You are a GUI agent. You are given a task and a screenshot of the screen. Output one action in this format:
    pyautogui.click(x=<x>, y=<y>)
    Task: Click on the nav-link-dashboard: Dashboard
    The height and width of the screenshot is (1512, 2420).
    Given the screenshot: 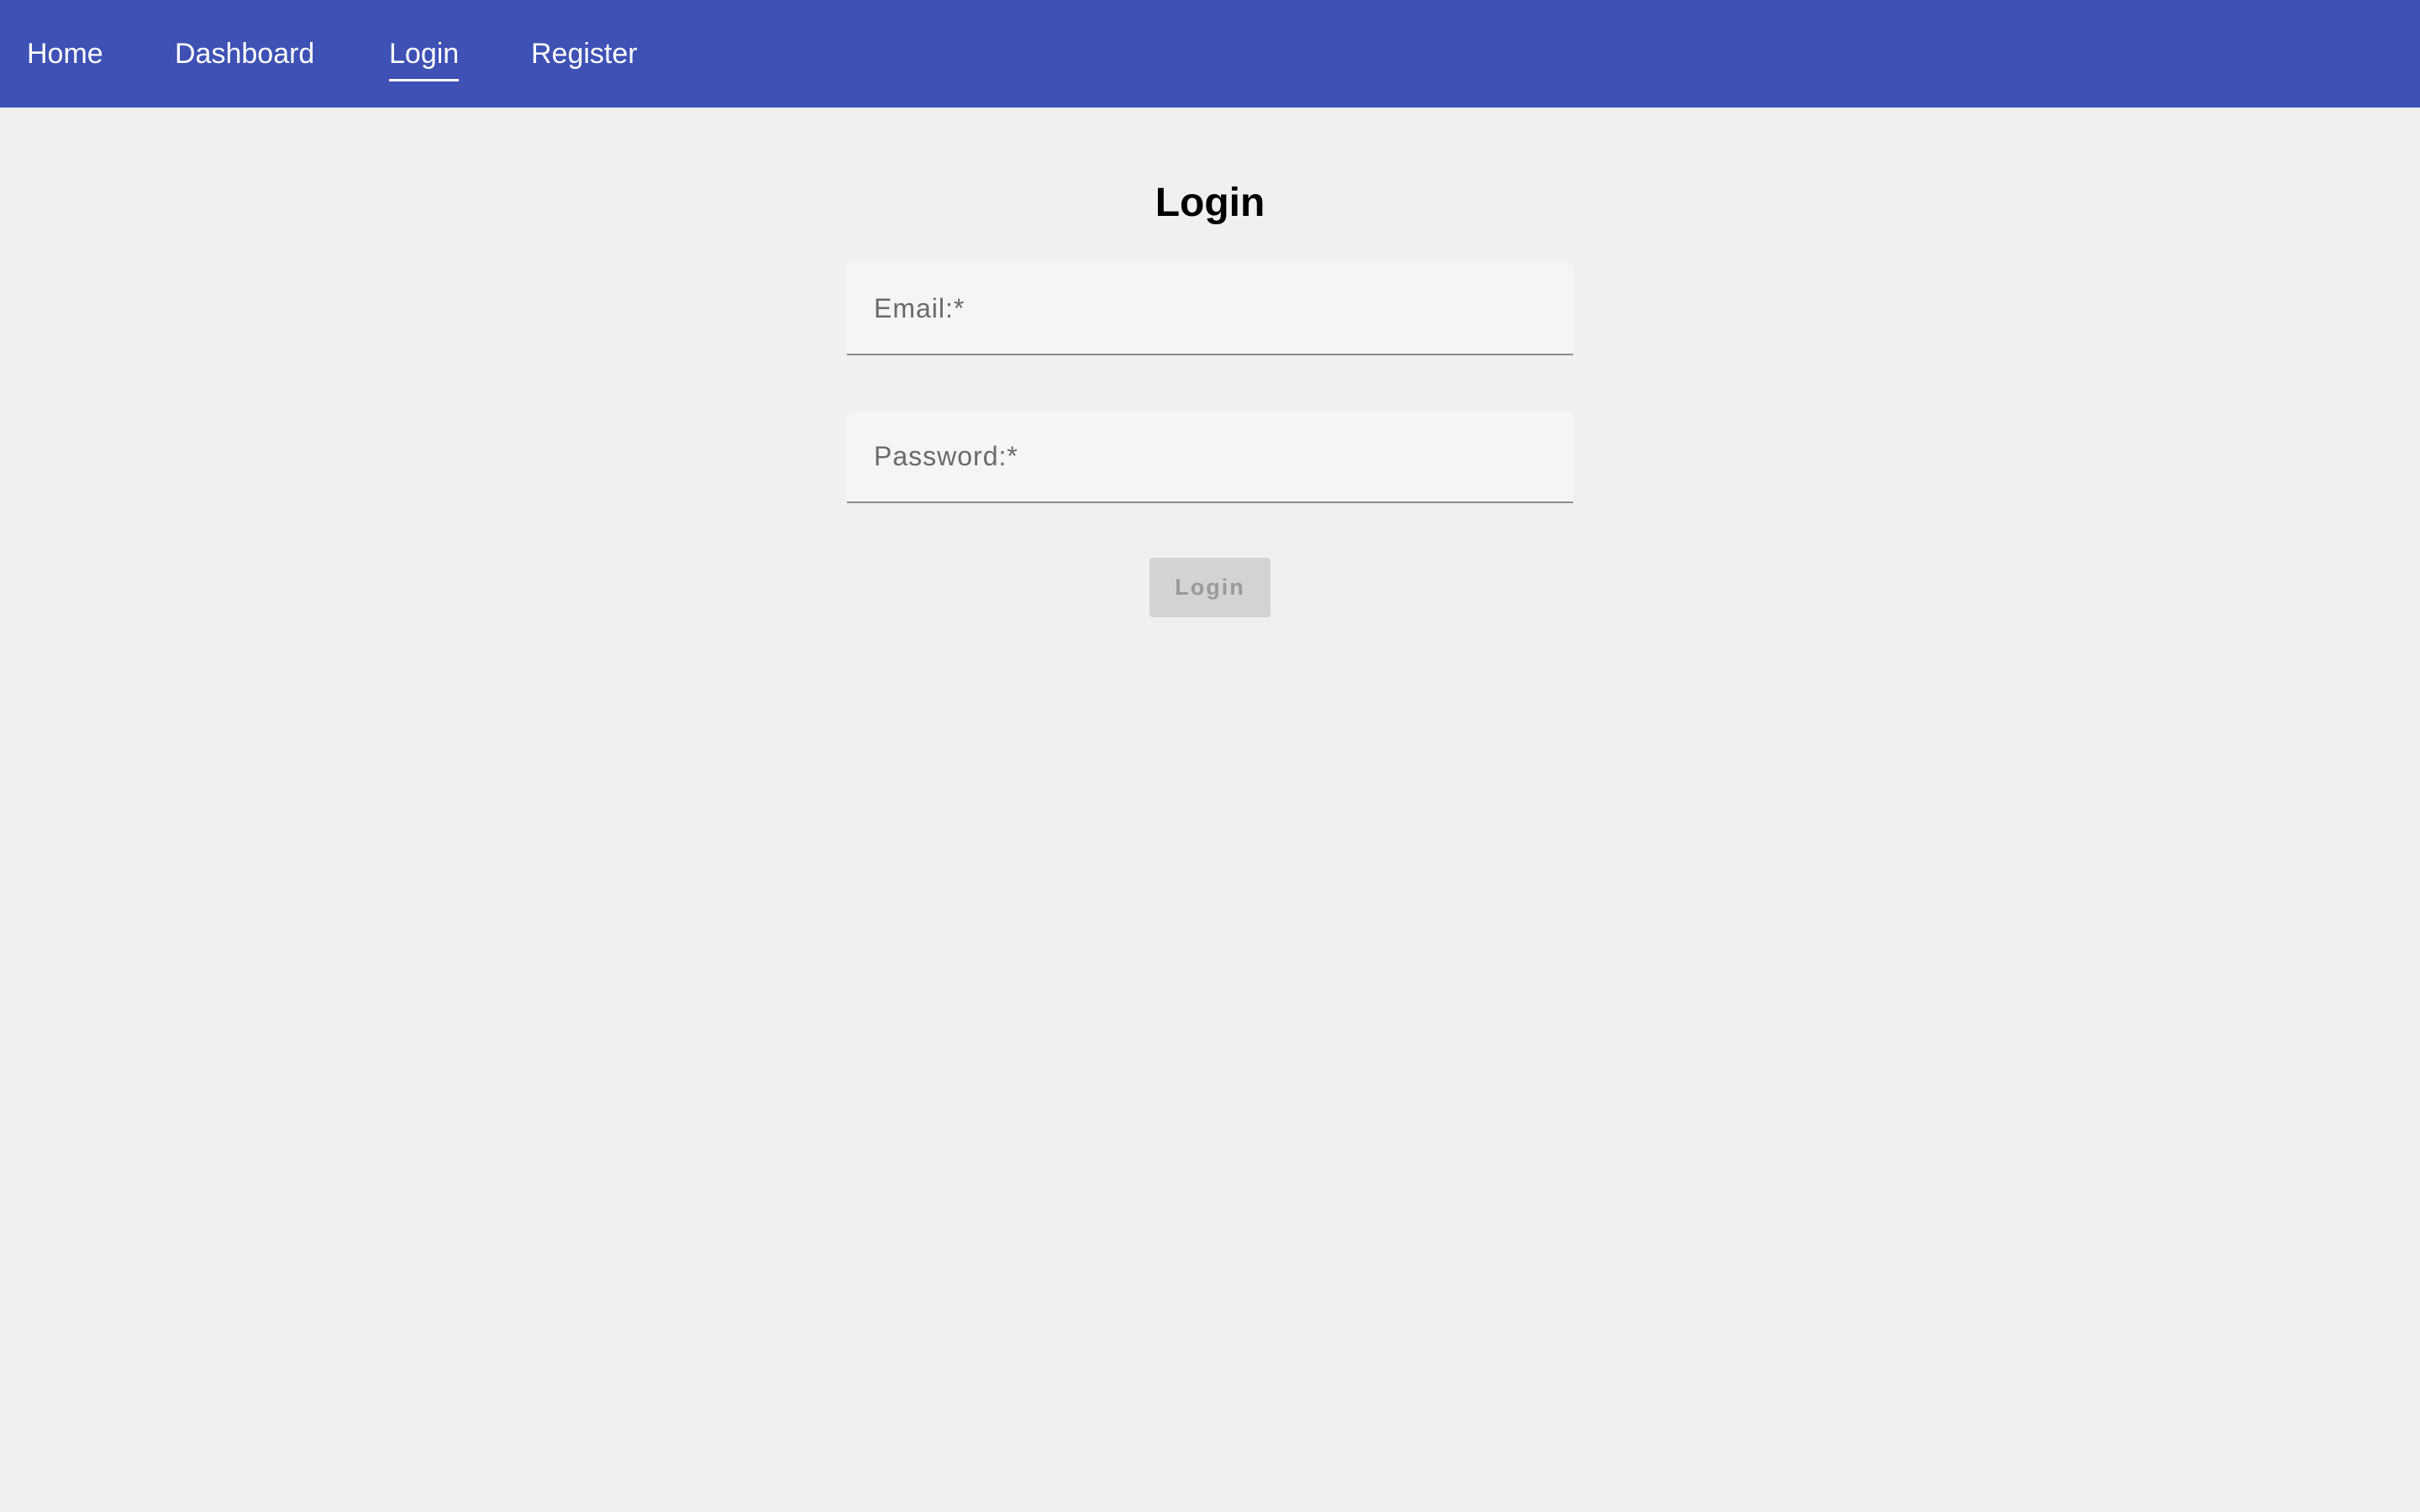 What is the action you would take?
    pyautogui.click(x=244, y=54)
    